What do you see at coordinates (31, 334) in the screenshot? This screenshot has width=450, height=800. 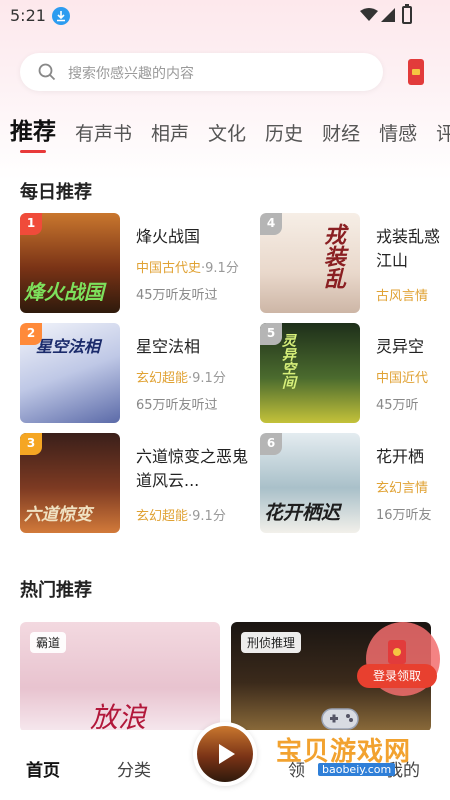 I see `rank-badge: 2` at bounding box center [31, 334].